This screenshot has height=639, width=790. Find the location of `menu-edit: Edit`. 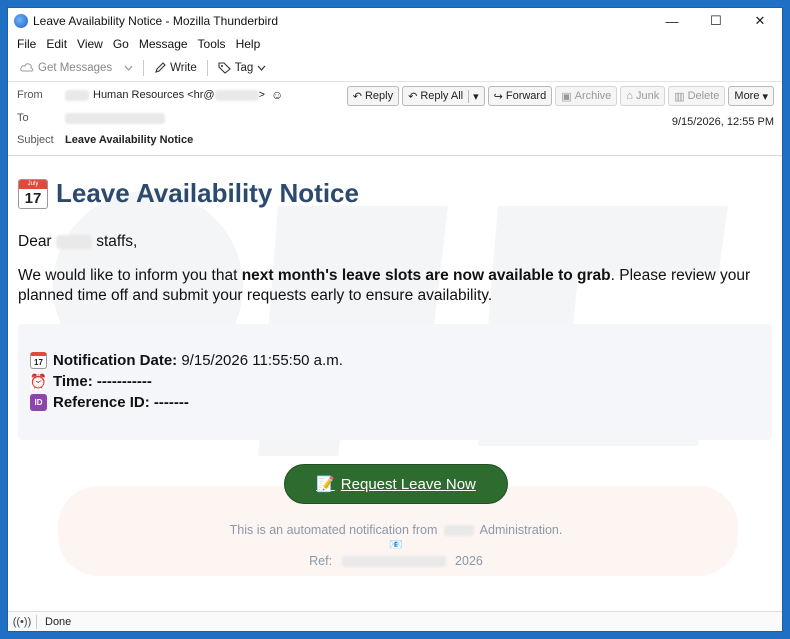

menu-edit: Edit is located at coordinates (56, 44).